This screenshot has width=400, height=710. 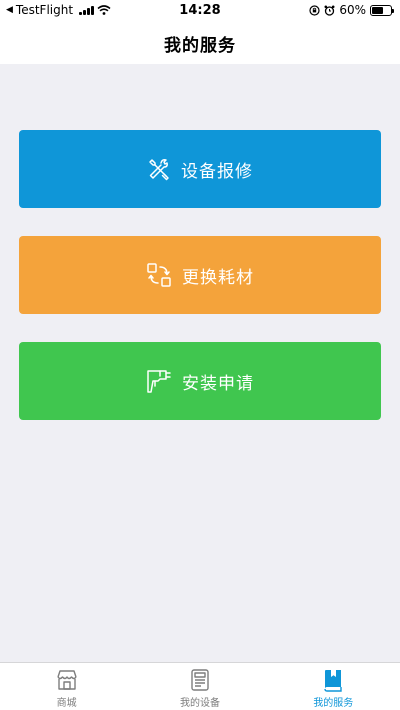 I want to click on battery-percent: 60%, so click(x=352, y=10).